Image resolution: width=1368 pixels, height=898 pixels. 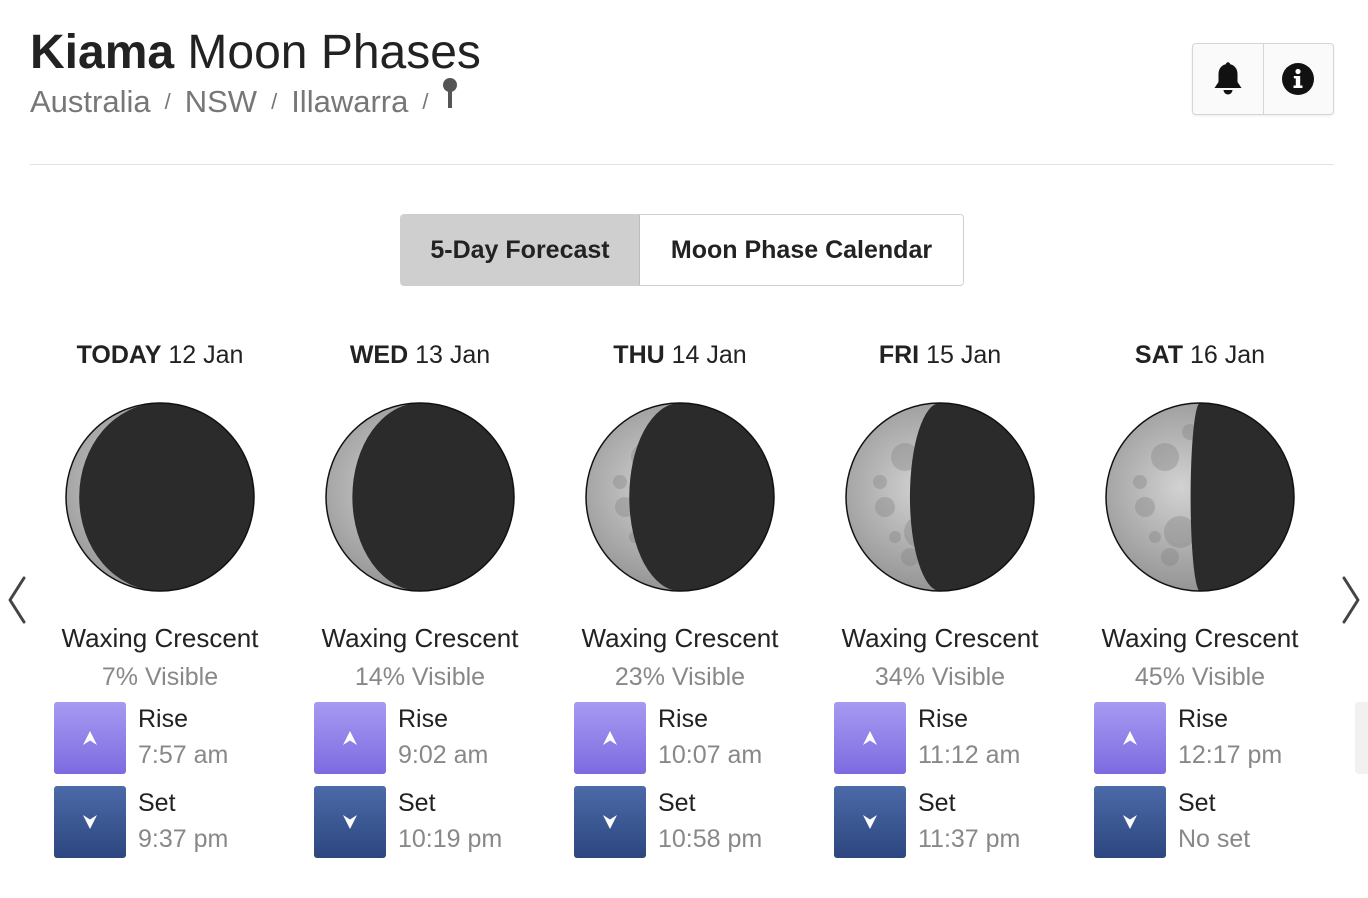 I want to click on previous-button, so click(x=17, y=600).